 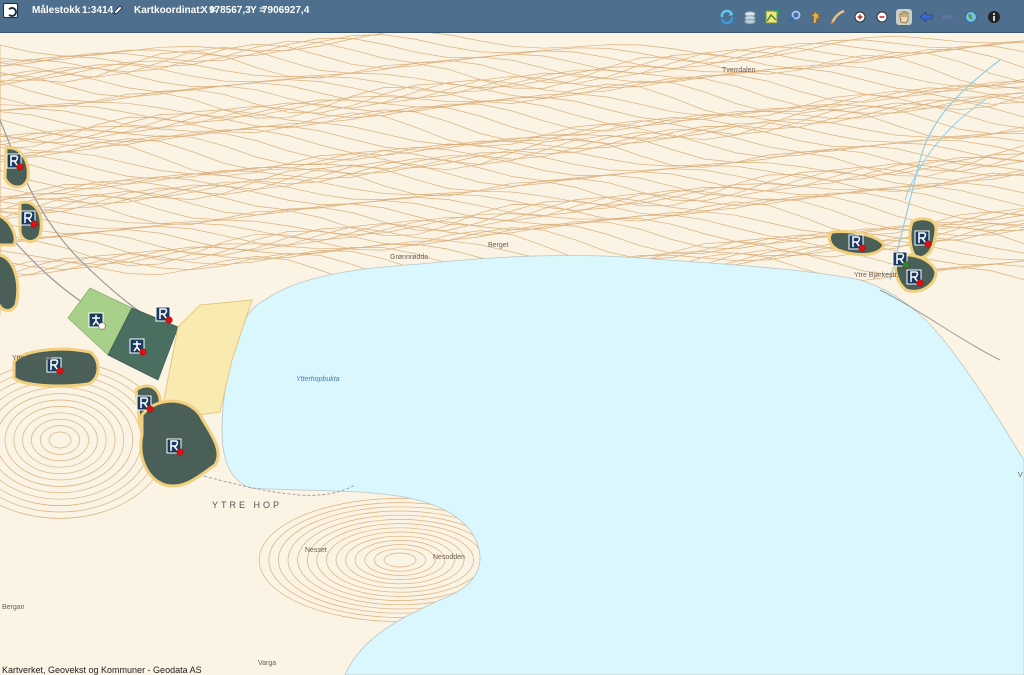 What do you see at coordinates (794, 17) in the screenshot?
I see `search-icon` at bounding box center [794, 17].